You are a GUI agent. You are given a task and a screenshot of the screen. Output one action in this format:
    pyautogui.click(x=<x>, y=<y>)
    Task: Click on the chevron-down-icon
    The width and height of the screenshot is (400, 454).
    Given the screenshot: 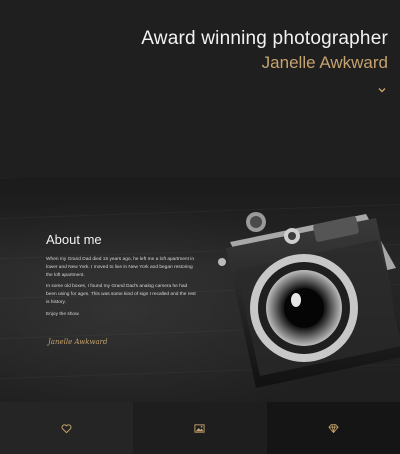 What is the action you would take?
    pyautogui.click(x=382, y=90)
    